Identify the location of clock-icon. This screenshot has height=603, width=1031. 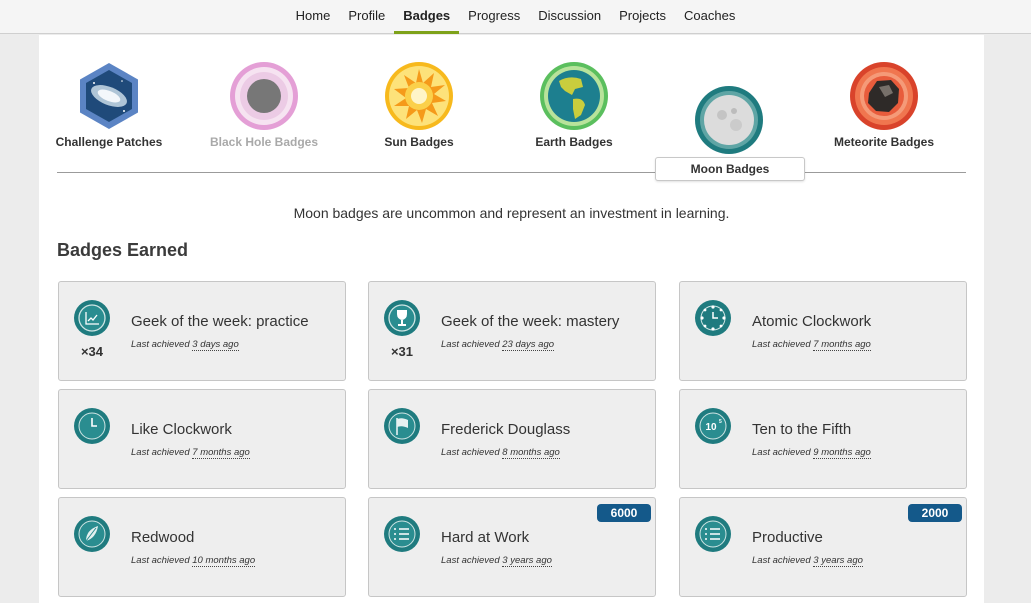
(92, 426).